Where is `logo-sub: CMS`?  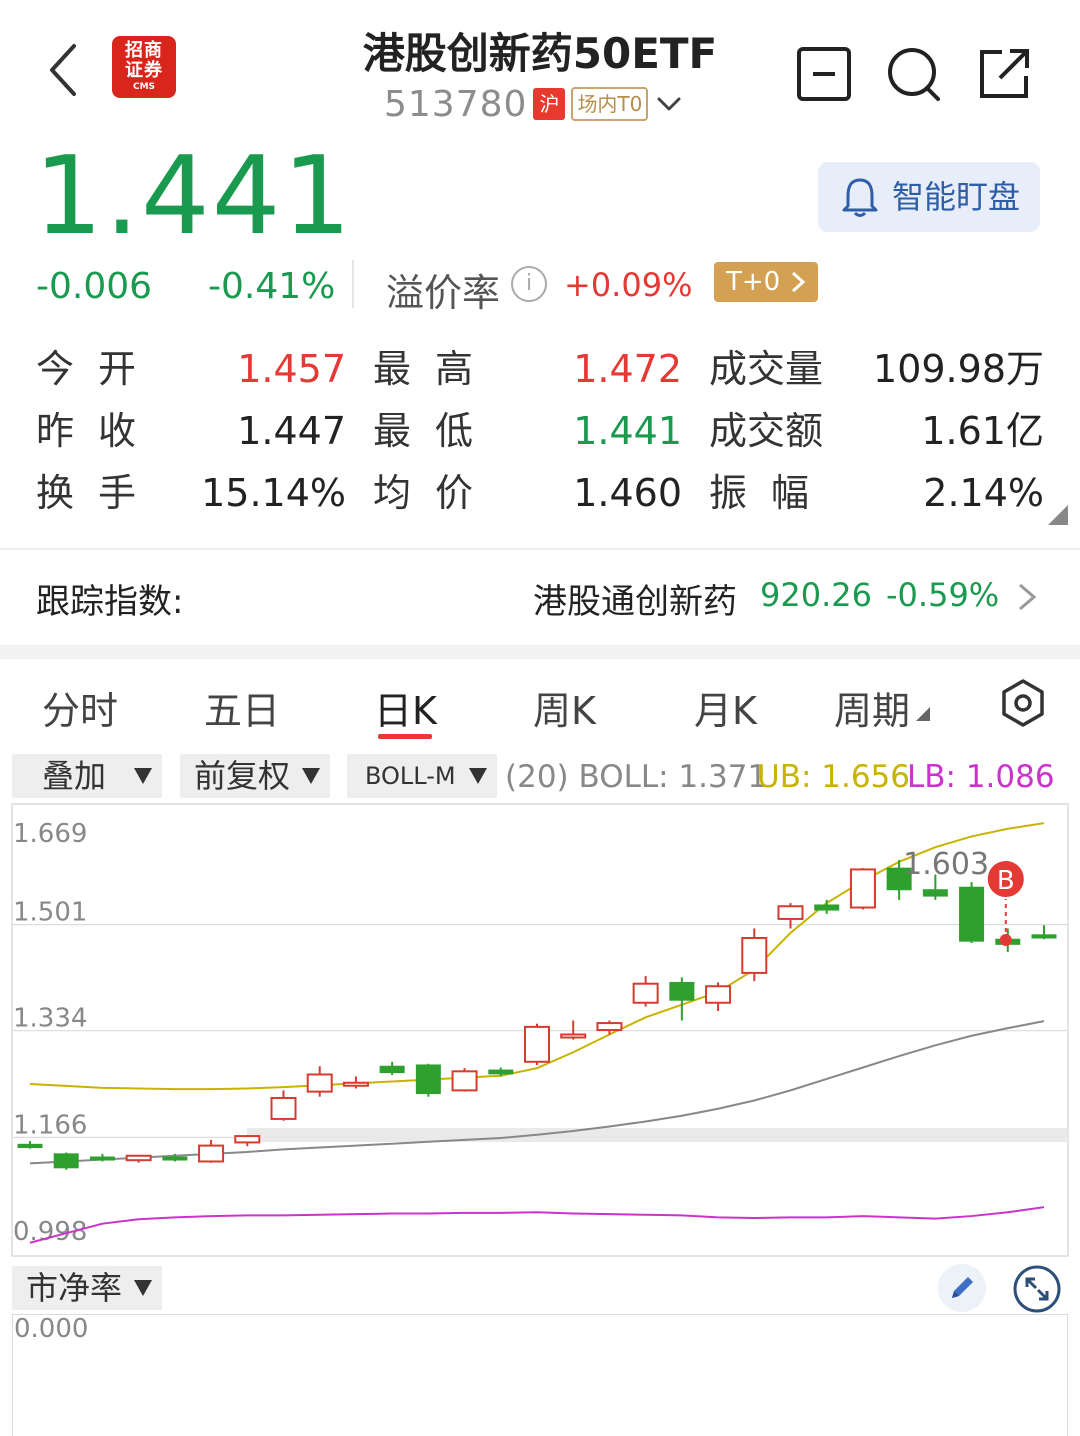 logo-sub: CMS is located at coordinates (144, 87).